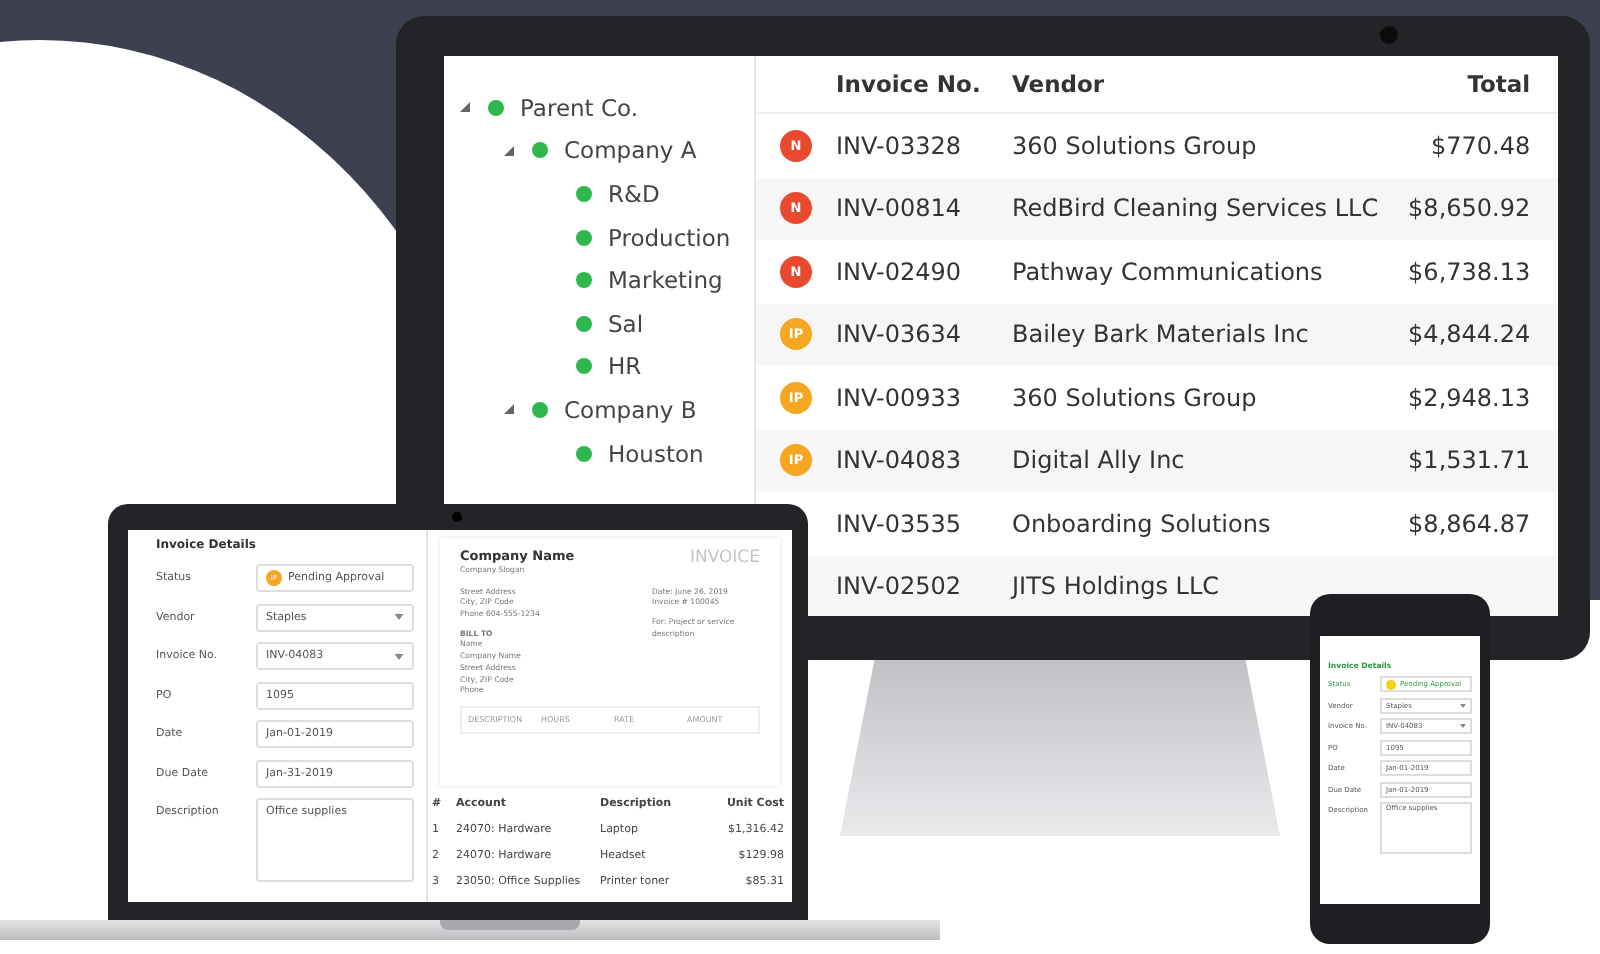 The height and width of the screenshot is (954, 1600). I want to click on tree-item: Company B, so click(630, 409).